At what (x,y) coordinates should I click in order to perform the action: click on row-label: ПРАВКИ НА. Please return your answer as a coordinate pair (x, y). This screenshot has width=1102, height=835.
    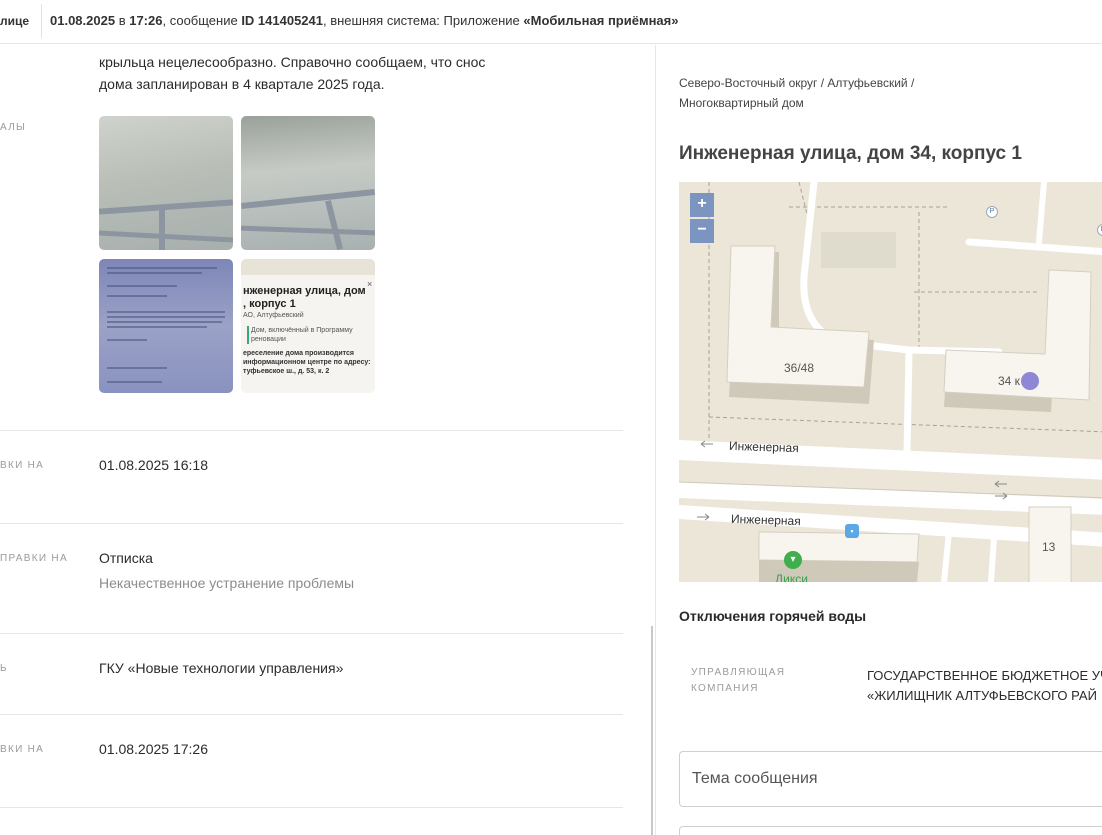
    Looking at the image, I should click on (34, 558).